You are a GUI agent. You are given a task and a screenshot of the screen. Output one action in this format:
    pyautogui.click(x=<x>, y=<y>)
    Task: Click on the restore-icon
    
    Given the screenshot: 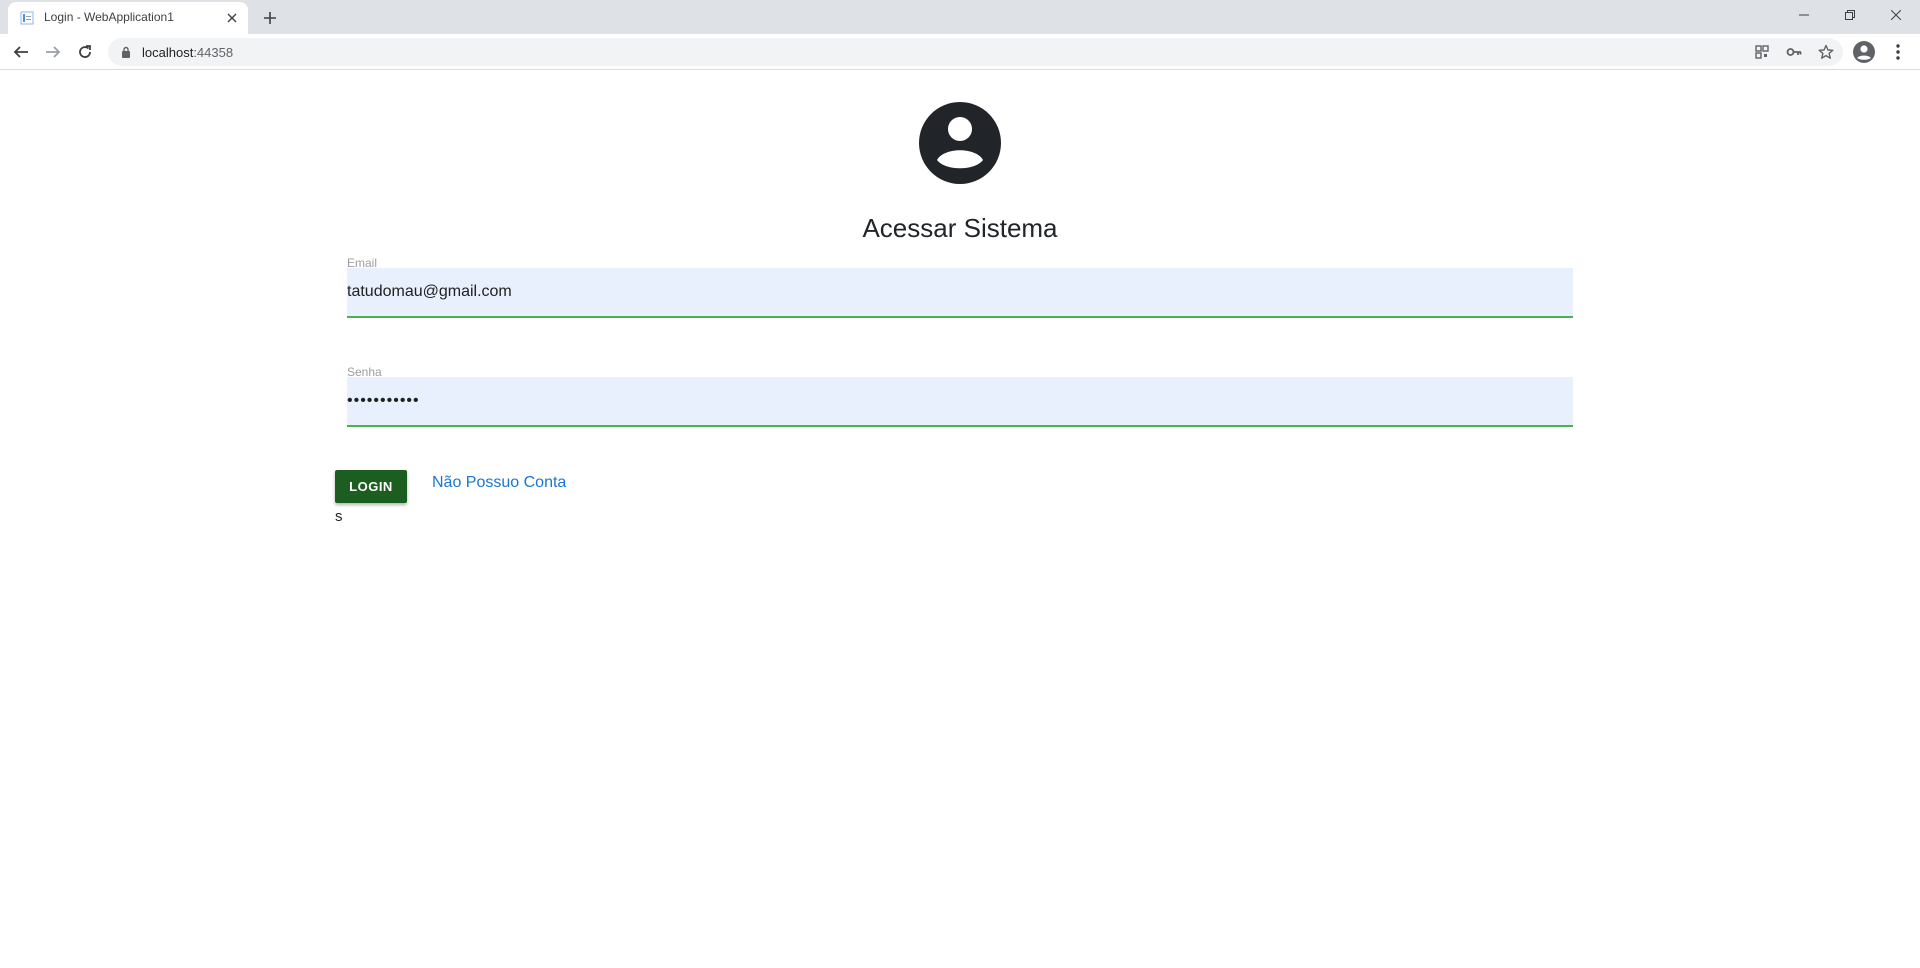 What is the action you would take?
    pyautogui.click(x=1850, y=15)
    